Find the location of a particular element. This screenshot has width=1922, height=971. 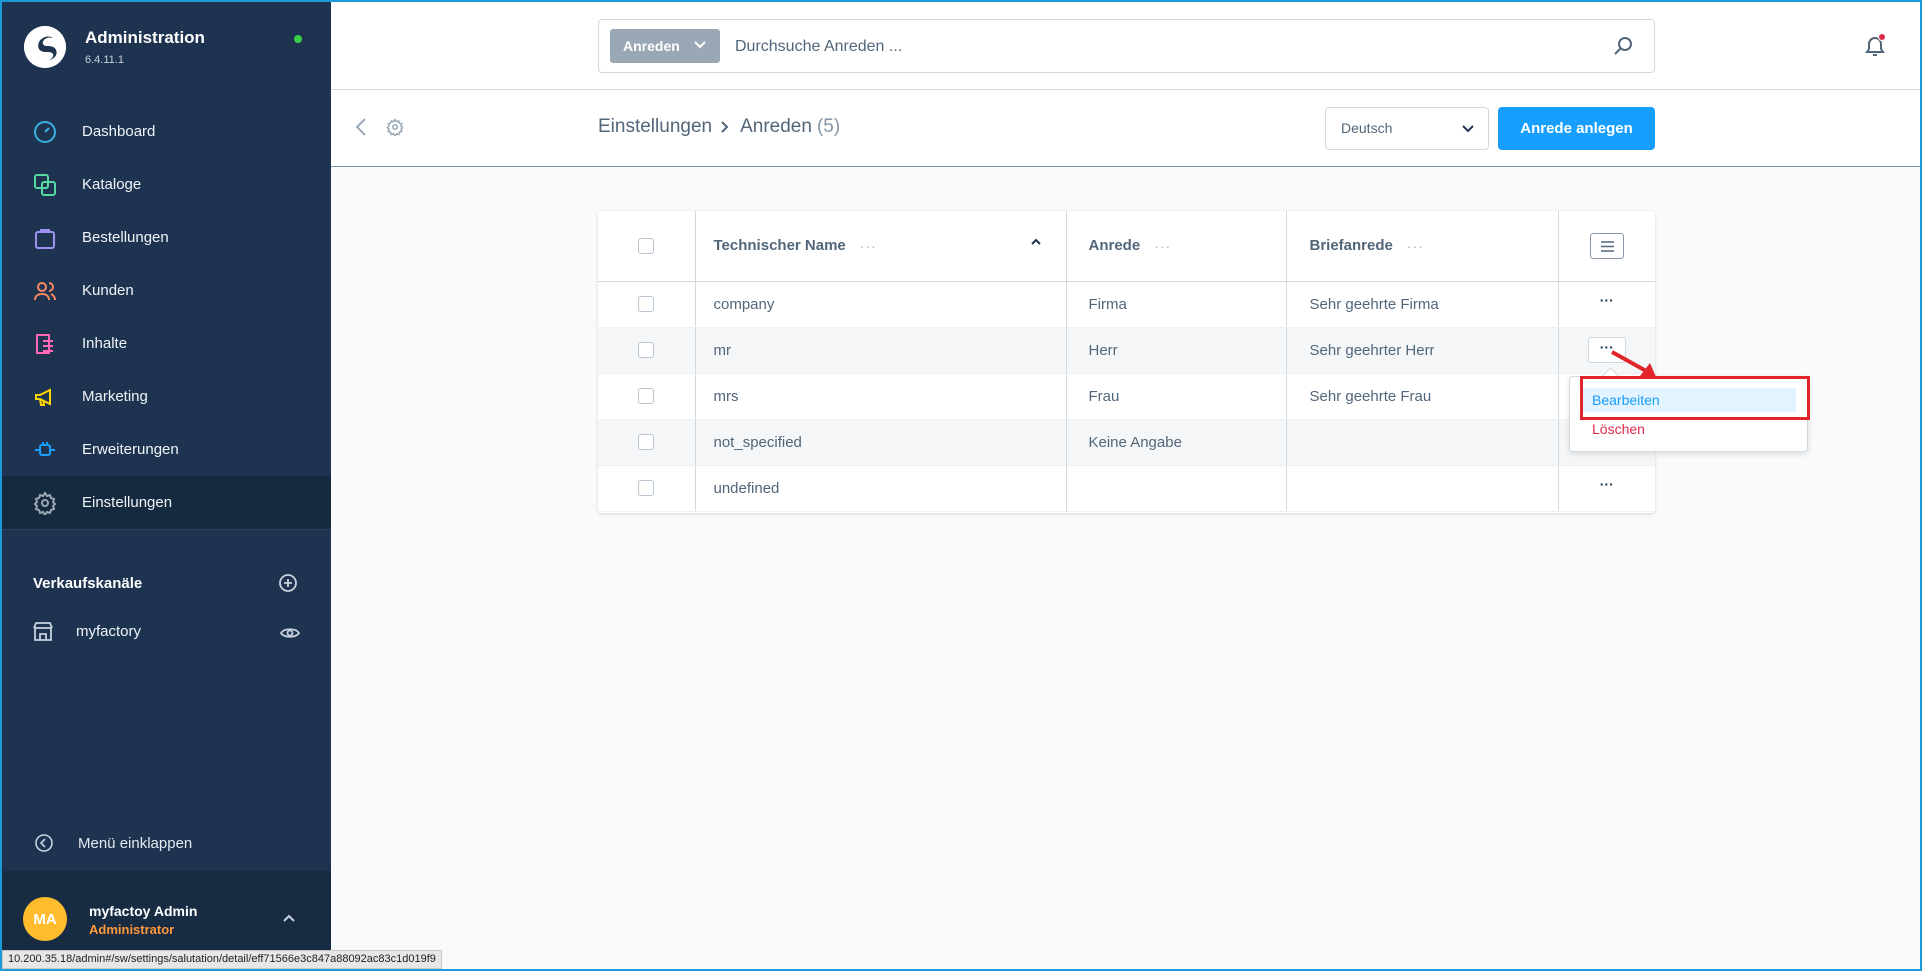

cell-technical-name: company is located at coordinates (881, 304).